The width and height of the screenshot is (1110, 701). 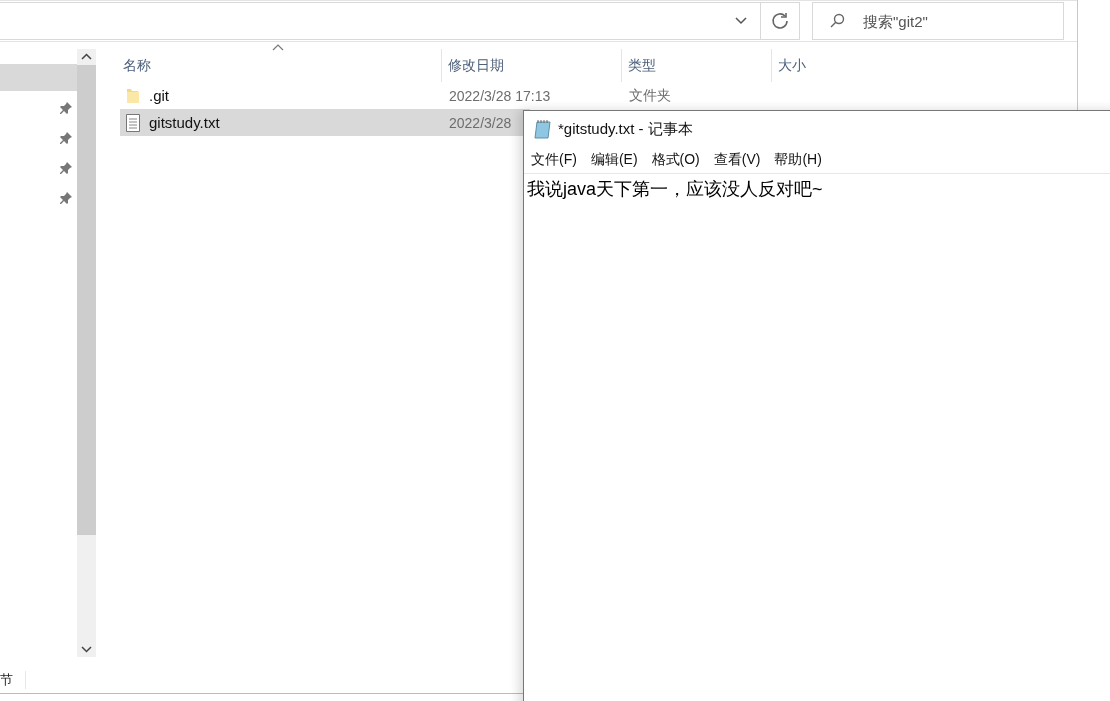 What do you see at coordinates (400, 21) in the screenshot?
I see `address-field` at bounding box center [400, 21].